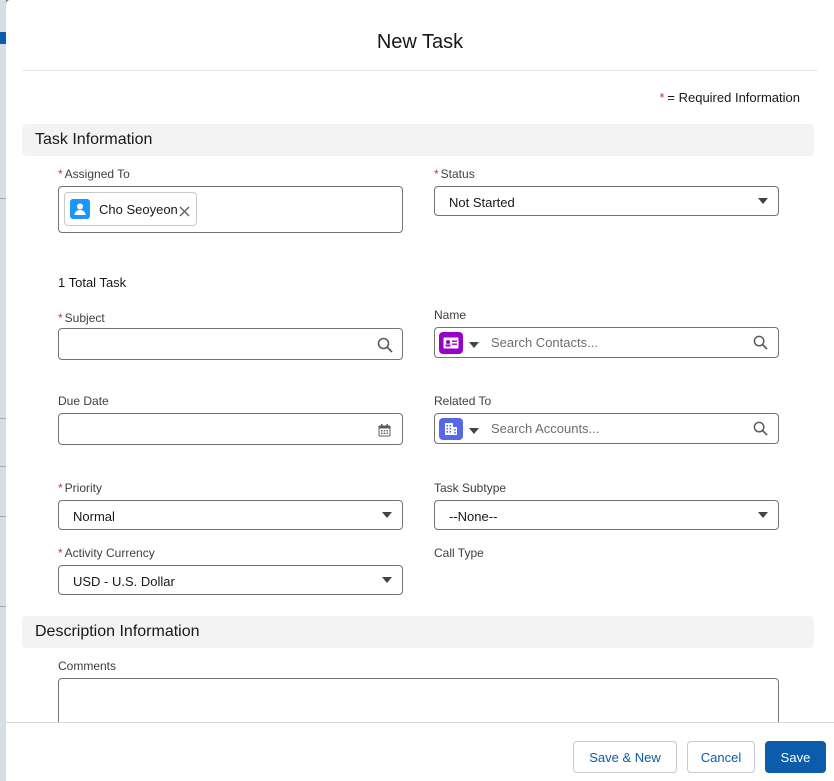 Image resolution: width=834 pixels, height=781 pixels. What do you see at coordinates (184, 210) in the screenshot?
I see `close-icon` at bounding box center [184, 210].